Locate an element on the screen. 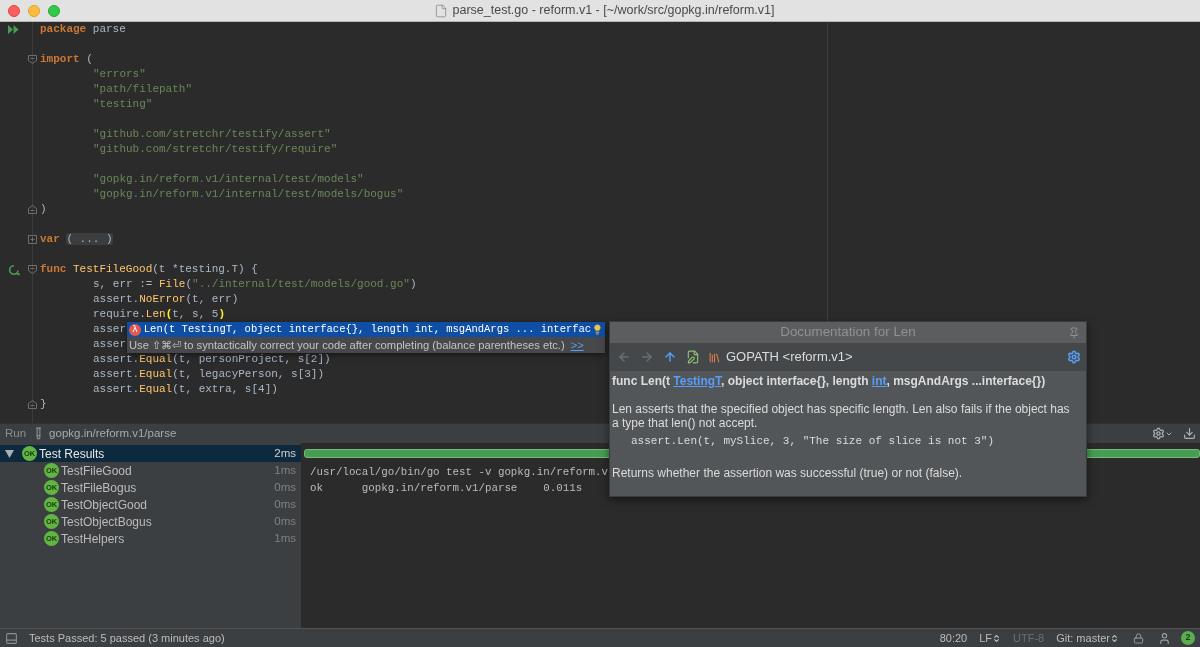 The height and width of the screenshot is (647, 1200). minimize-button is located at coordinates (34, 10).